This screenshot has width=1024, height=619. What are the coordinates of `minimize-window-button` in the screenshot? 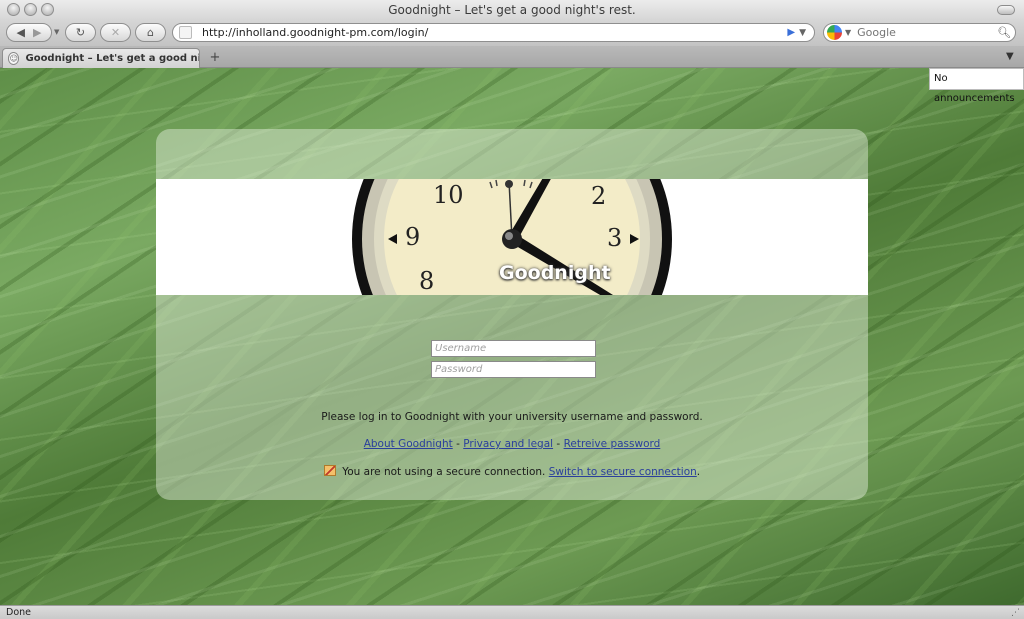 It's located at (30, 9).